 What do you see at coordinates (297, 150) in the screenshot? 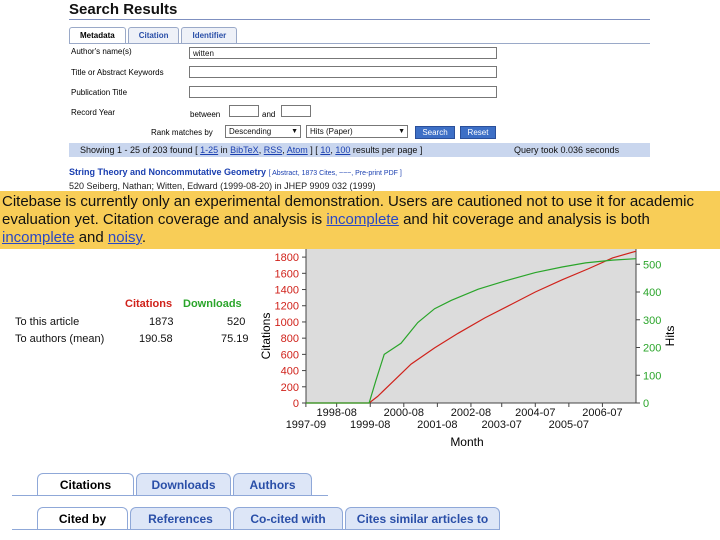
I see `atom-link: Atom` at bounding box center [297, 150].